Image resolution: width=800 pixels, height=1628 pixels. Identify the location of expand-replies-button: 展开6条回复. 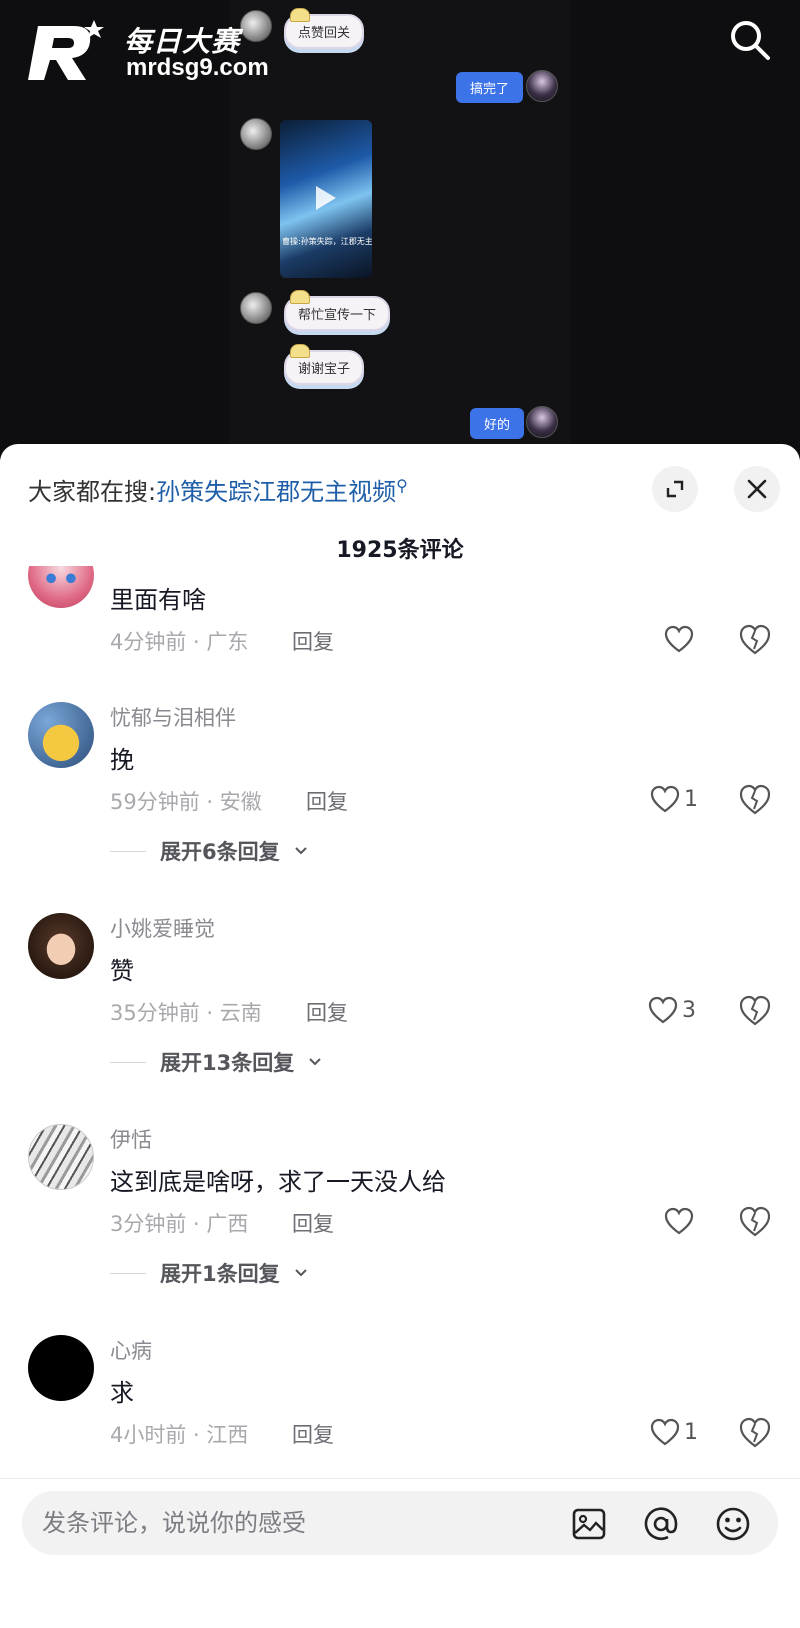
(209, 851).